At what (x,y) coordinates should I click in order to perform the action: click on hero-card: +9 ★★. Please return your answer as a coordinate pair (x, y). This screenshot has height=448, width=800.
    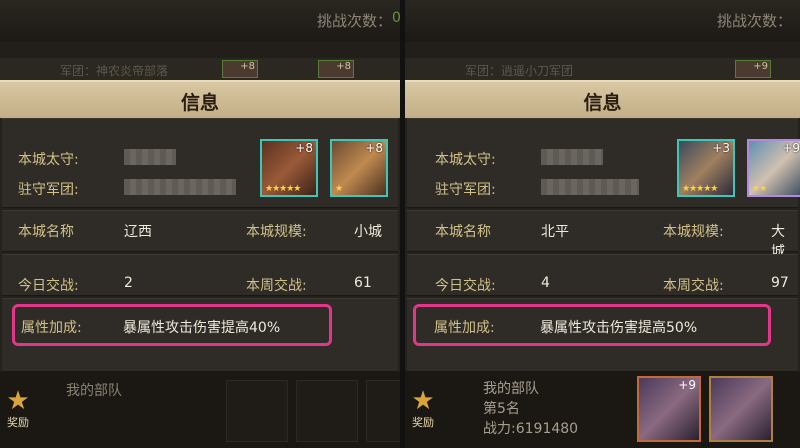
    Looking at the image, I should click on (773, 168).